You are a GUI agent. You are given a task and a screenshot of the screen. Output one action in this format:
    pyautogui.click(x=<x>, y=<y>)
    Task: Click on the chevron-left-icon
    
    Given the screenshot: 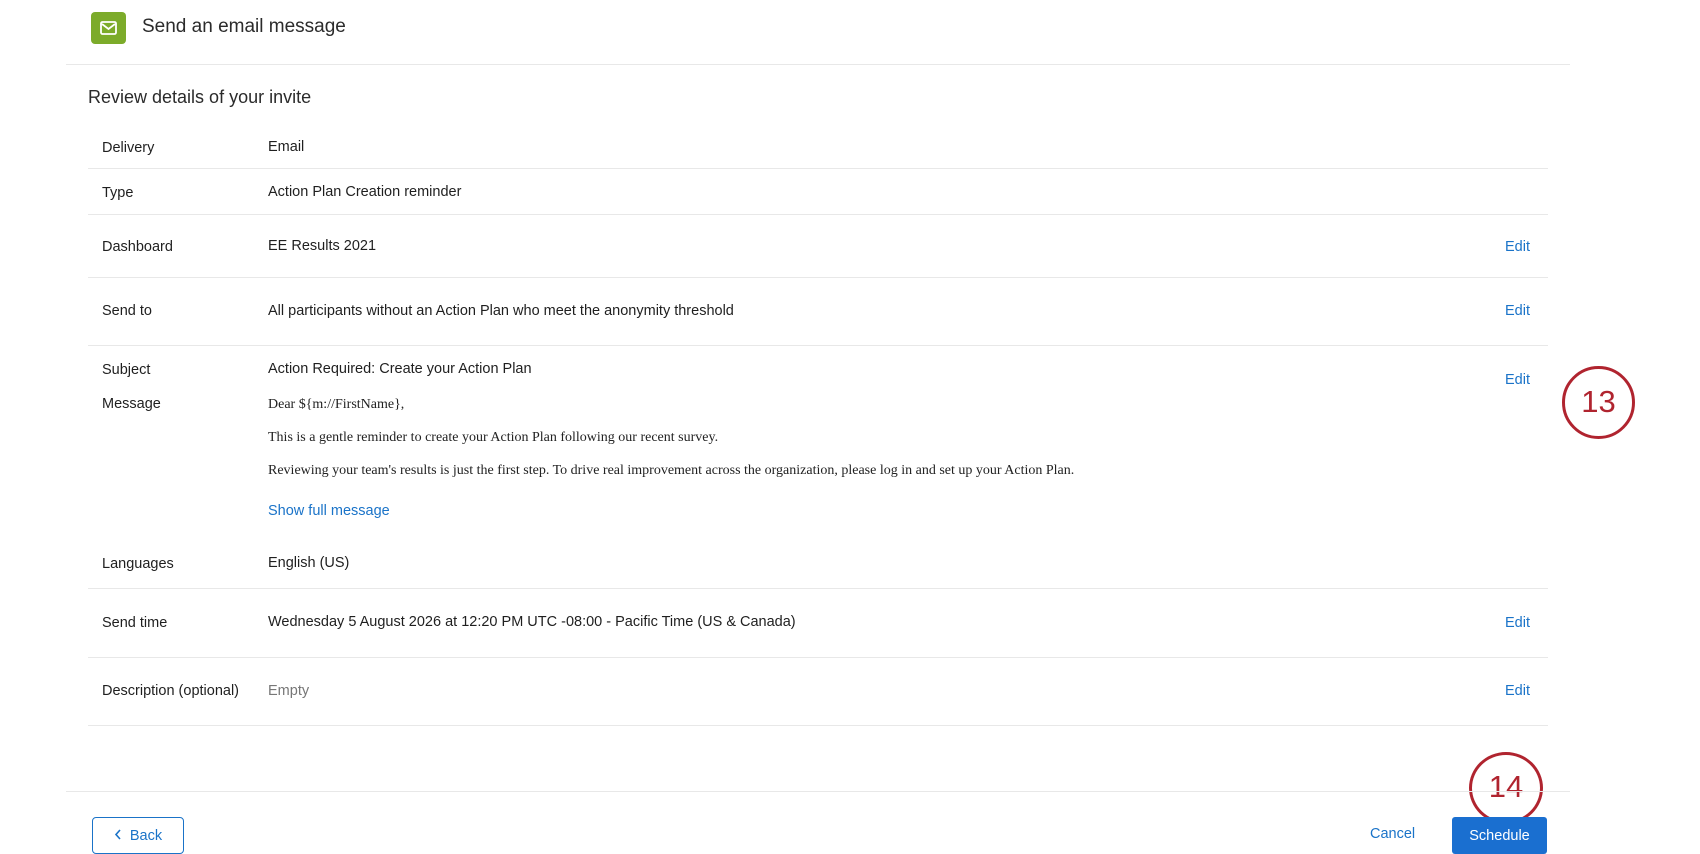 What is the action you would take?
    pyautogui.click(x=118, y=836)
    